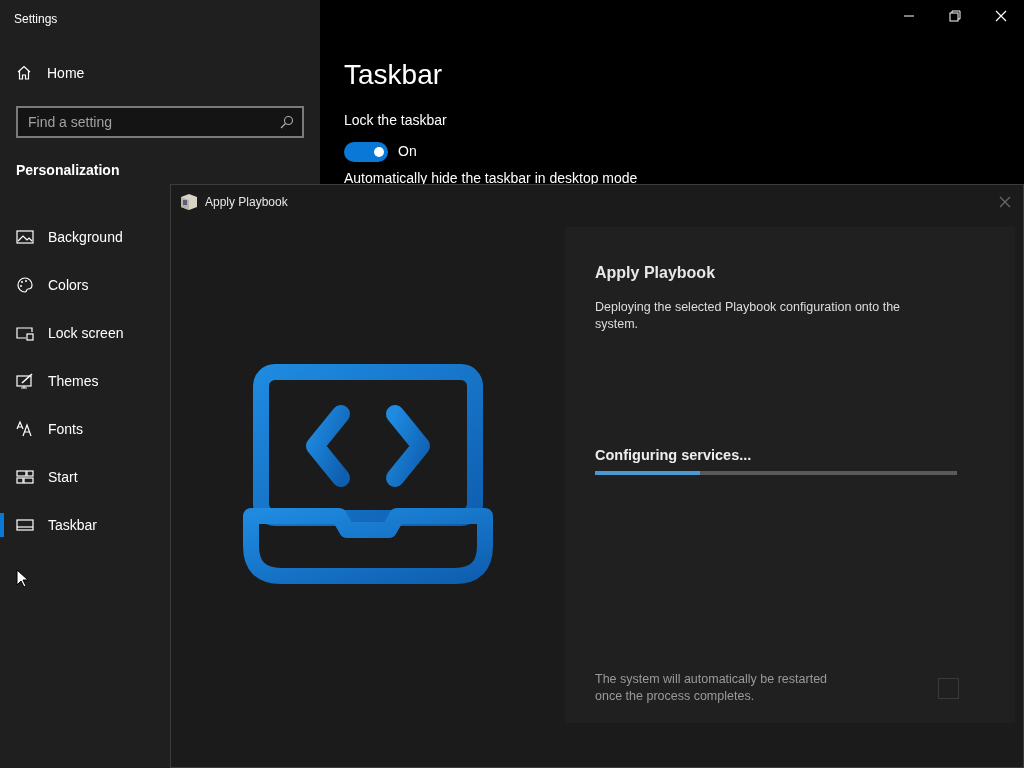  What do you see at coordinates (25, 381) in the screenshot?
I see `brush-monitor-icon` at bounding box center [25, 381].